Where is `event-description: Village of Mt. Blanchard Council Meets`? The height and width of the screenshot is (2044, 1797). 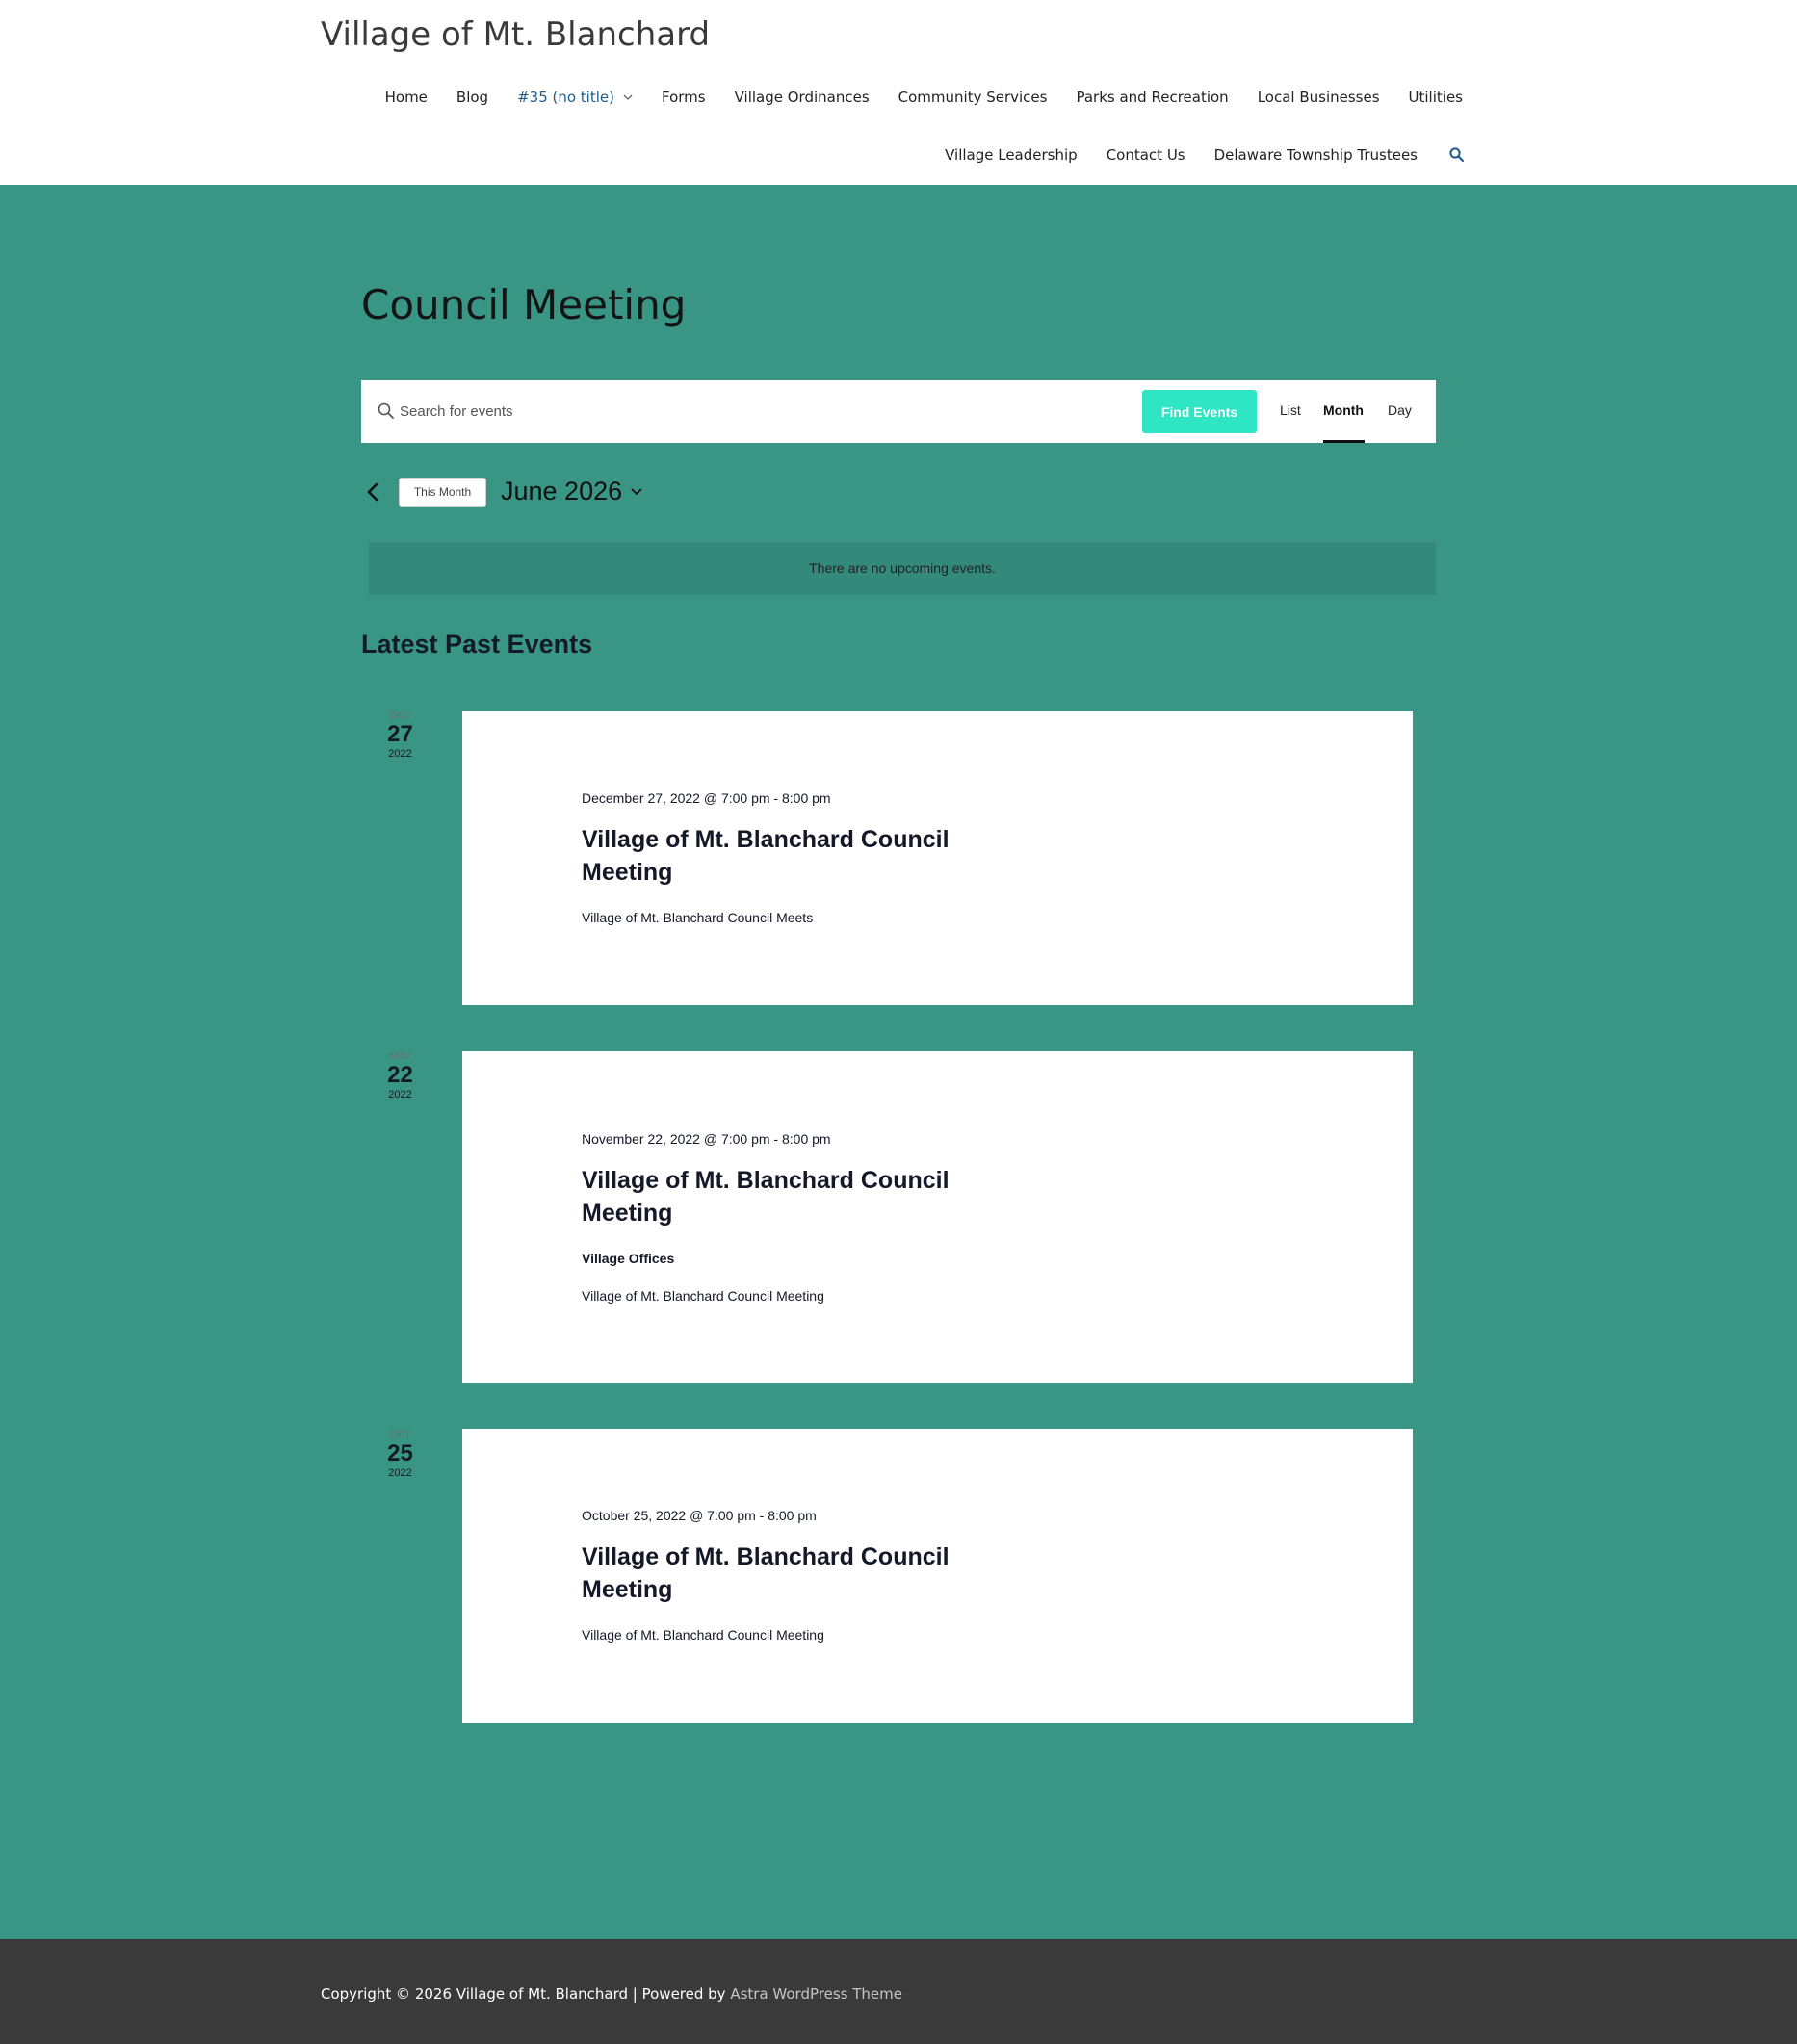
event-description: Village of Mt. Blanchard Council Meets is located at coordinates (698, 917).